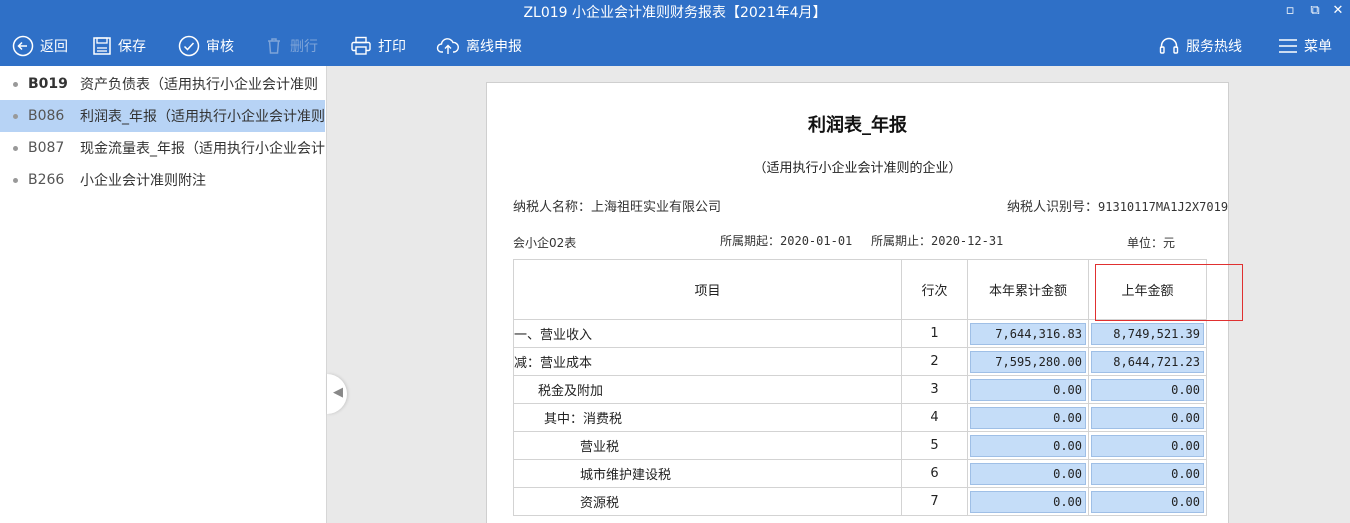 Image resolution: width=1350 pixels, height=523 pixels. I want to click on form-code: 会小企02表, so click(545, 243).